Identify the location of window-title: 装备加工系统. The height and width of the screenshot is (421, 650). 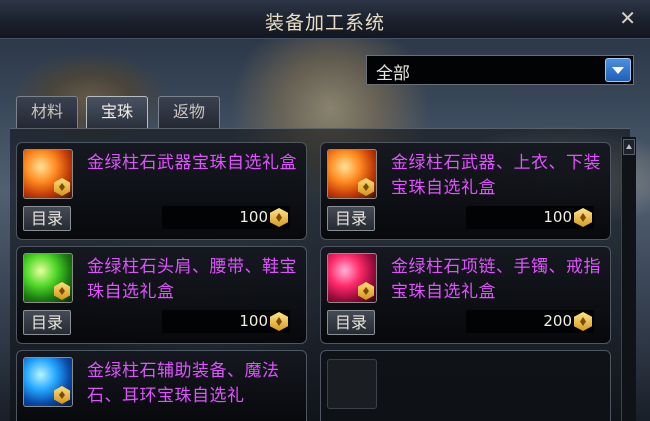
(324, 23).